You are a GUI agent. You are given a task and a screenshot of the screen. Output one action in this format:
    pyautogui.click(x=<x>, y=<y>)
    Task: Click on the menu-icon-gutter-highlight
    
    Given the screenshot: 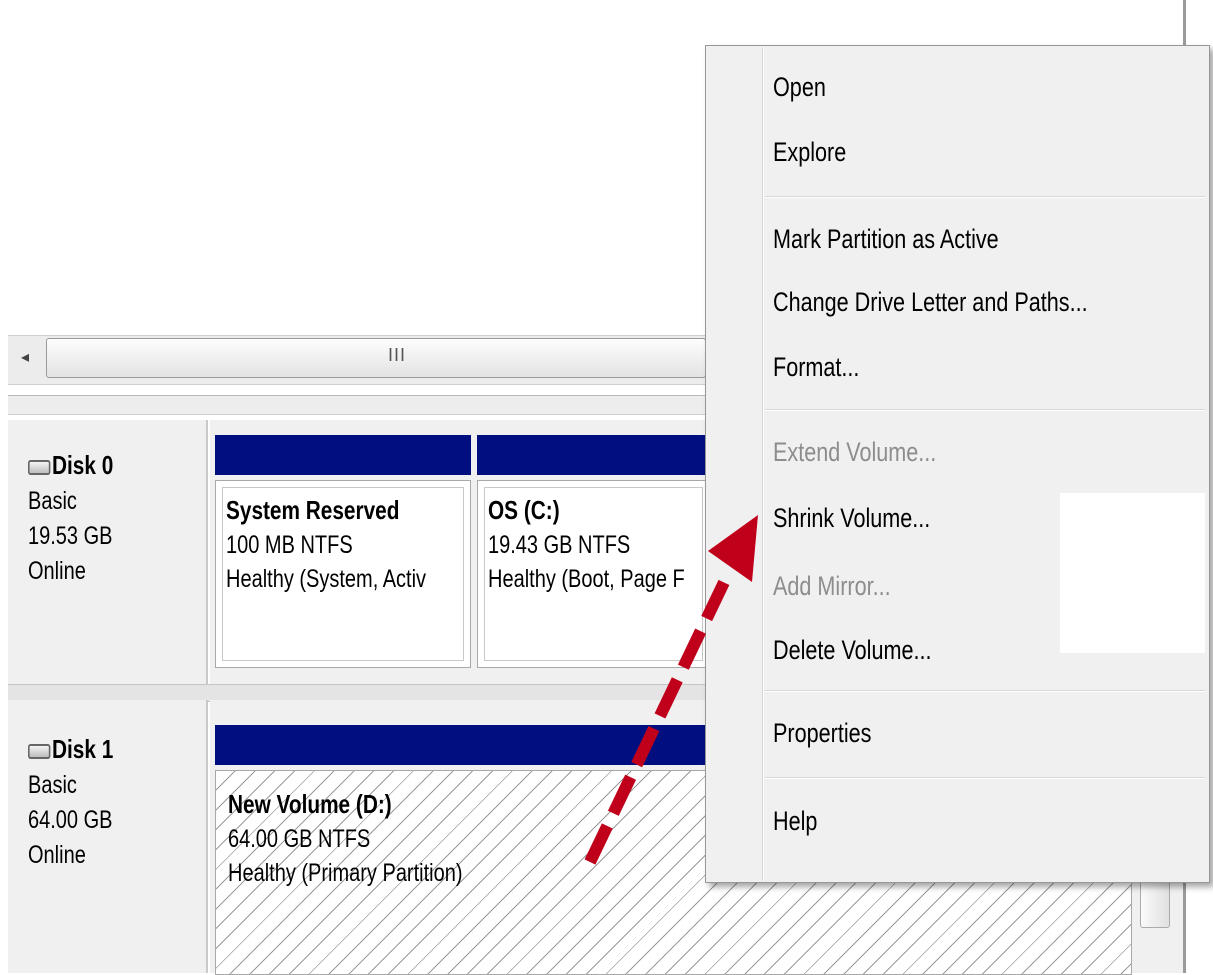 What is the action you would take?
    pyautogui.click(x=763, y=464)
    